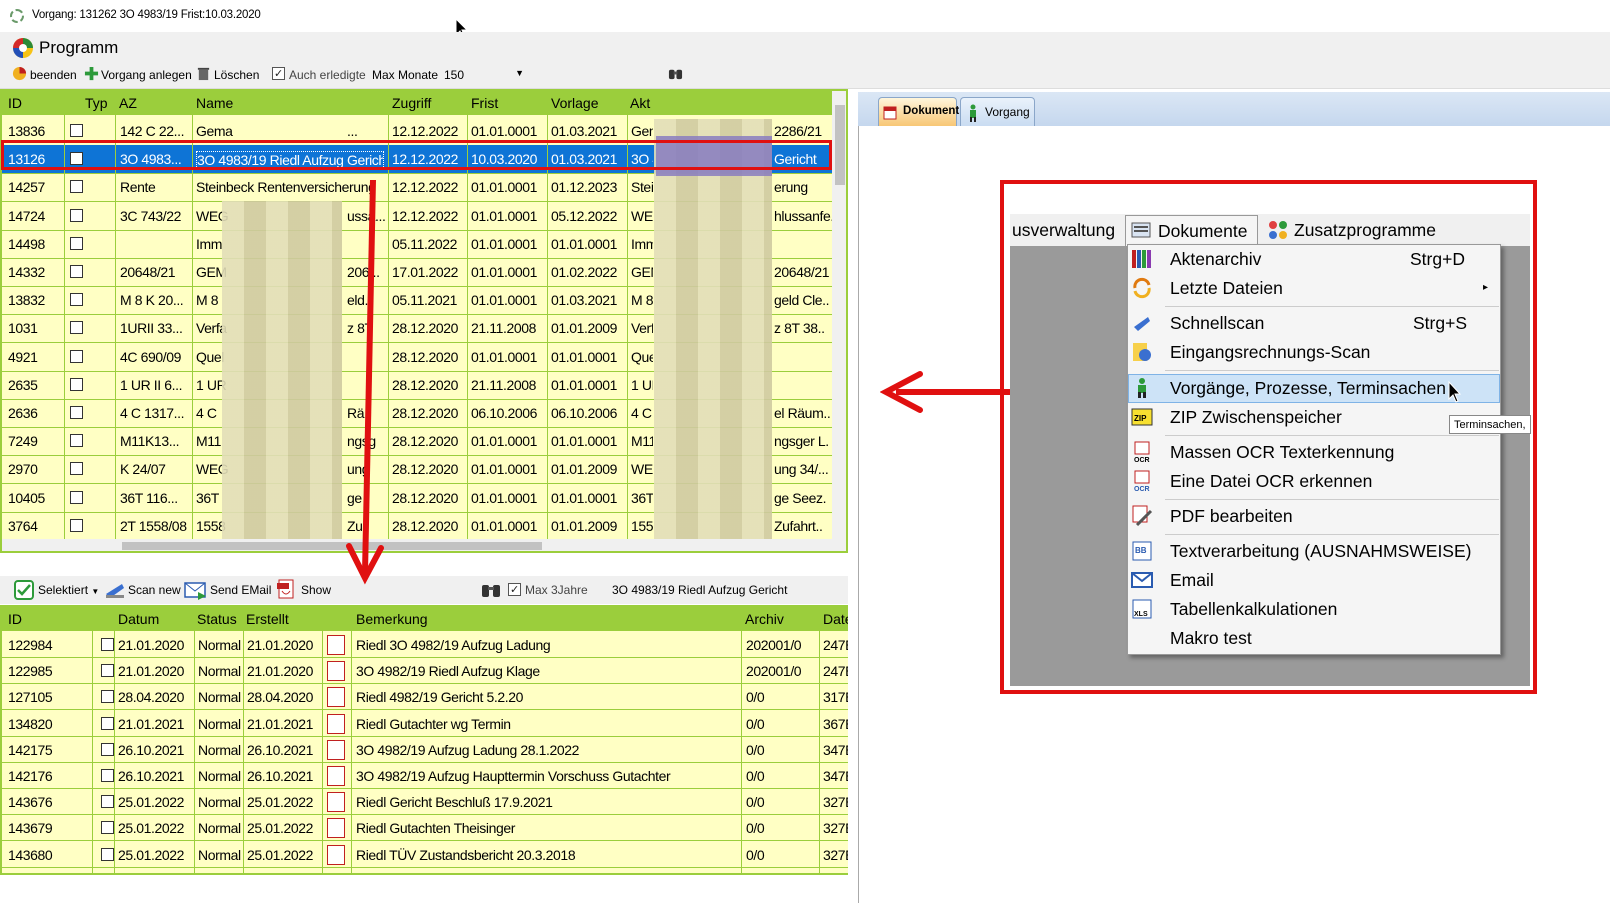  Describe the element at coordinates (1215, 259) in the screenshot. I see `menu-item-aktenarchiv: Aktenarchiv` at that location.